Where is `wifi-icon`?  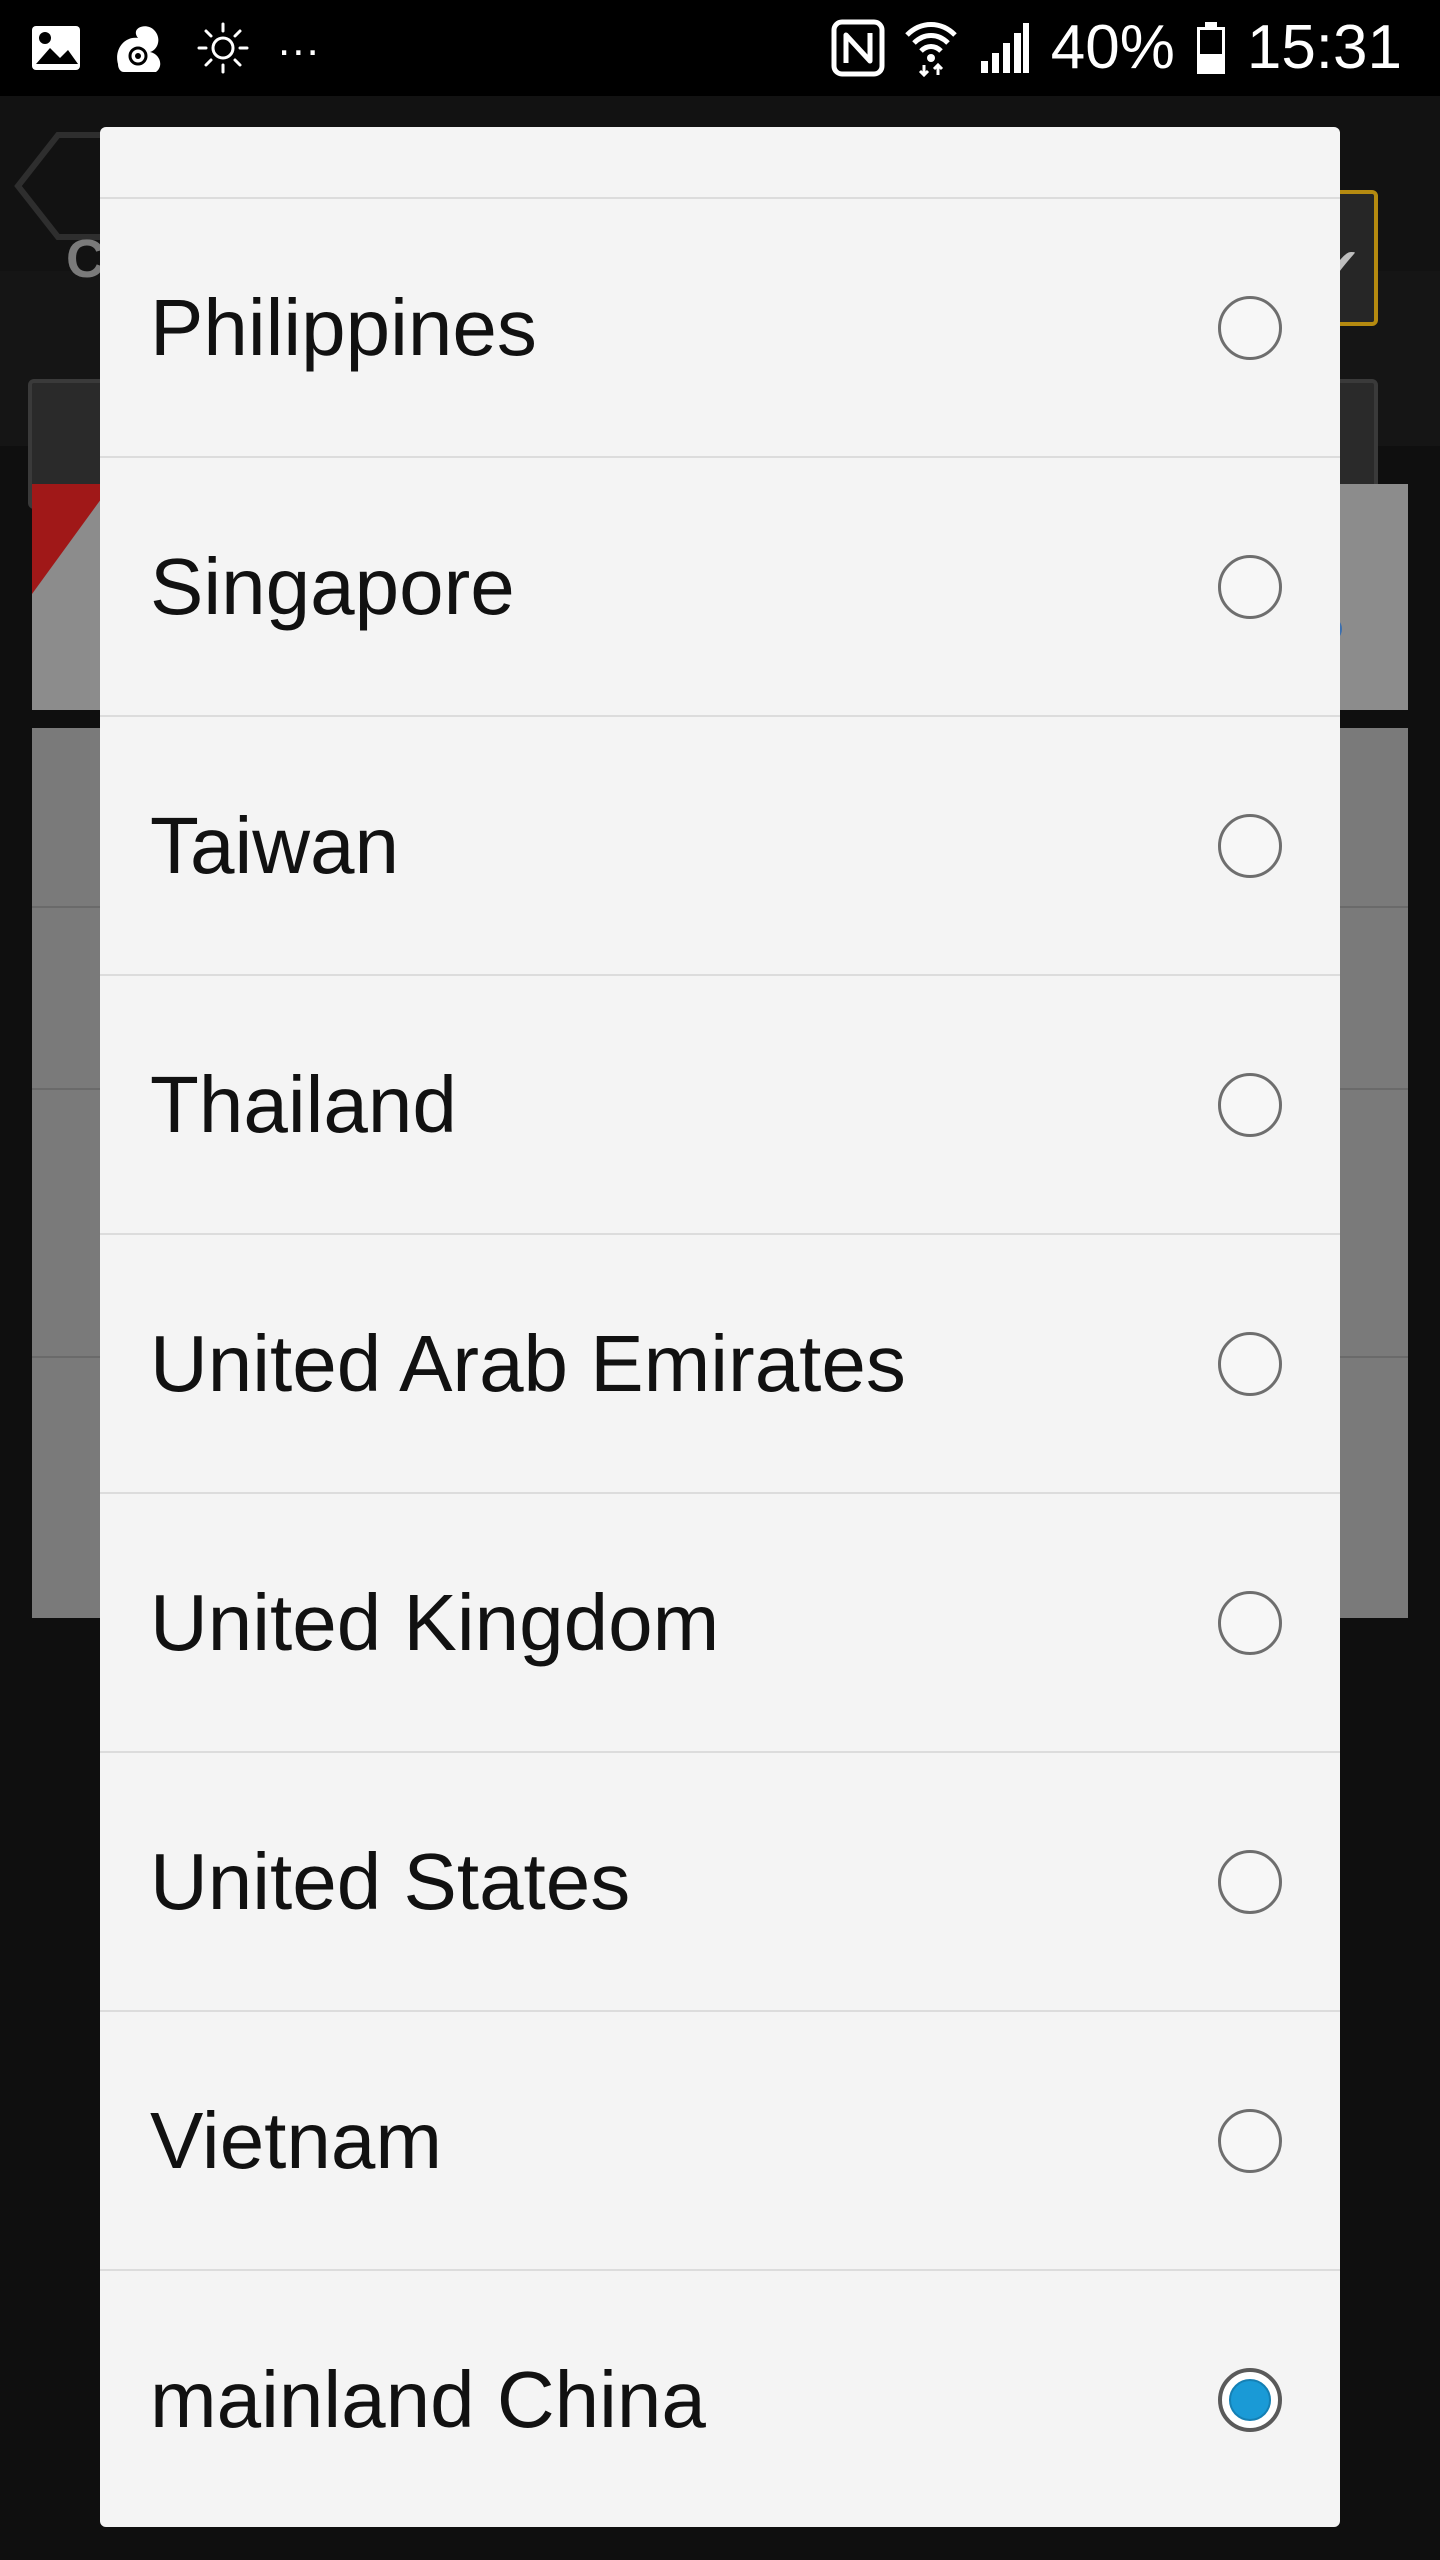
wifi-icon is located at coordinates (930, 48).